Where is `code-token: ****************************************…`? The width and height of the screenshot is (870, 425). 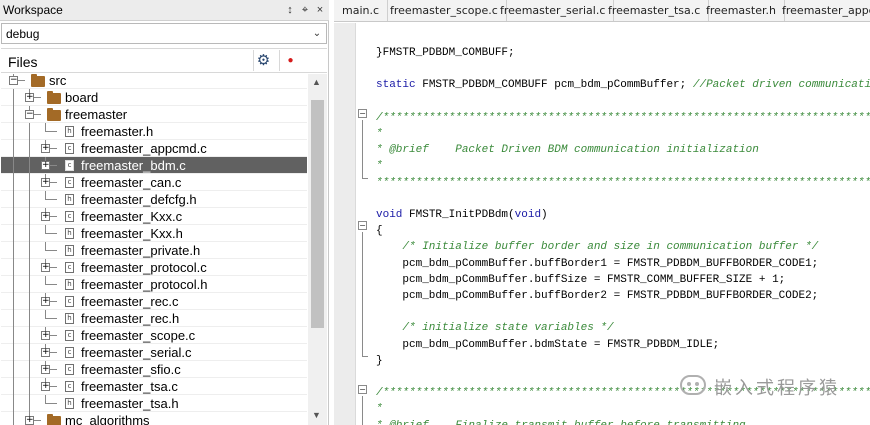 code-token: ****************************************… is located at coordinates (623, 182).